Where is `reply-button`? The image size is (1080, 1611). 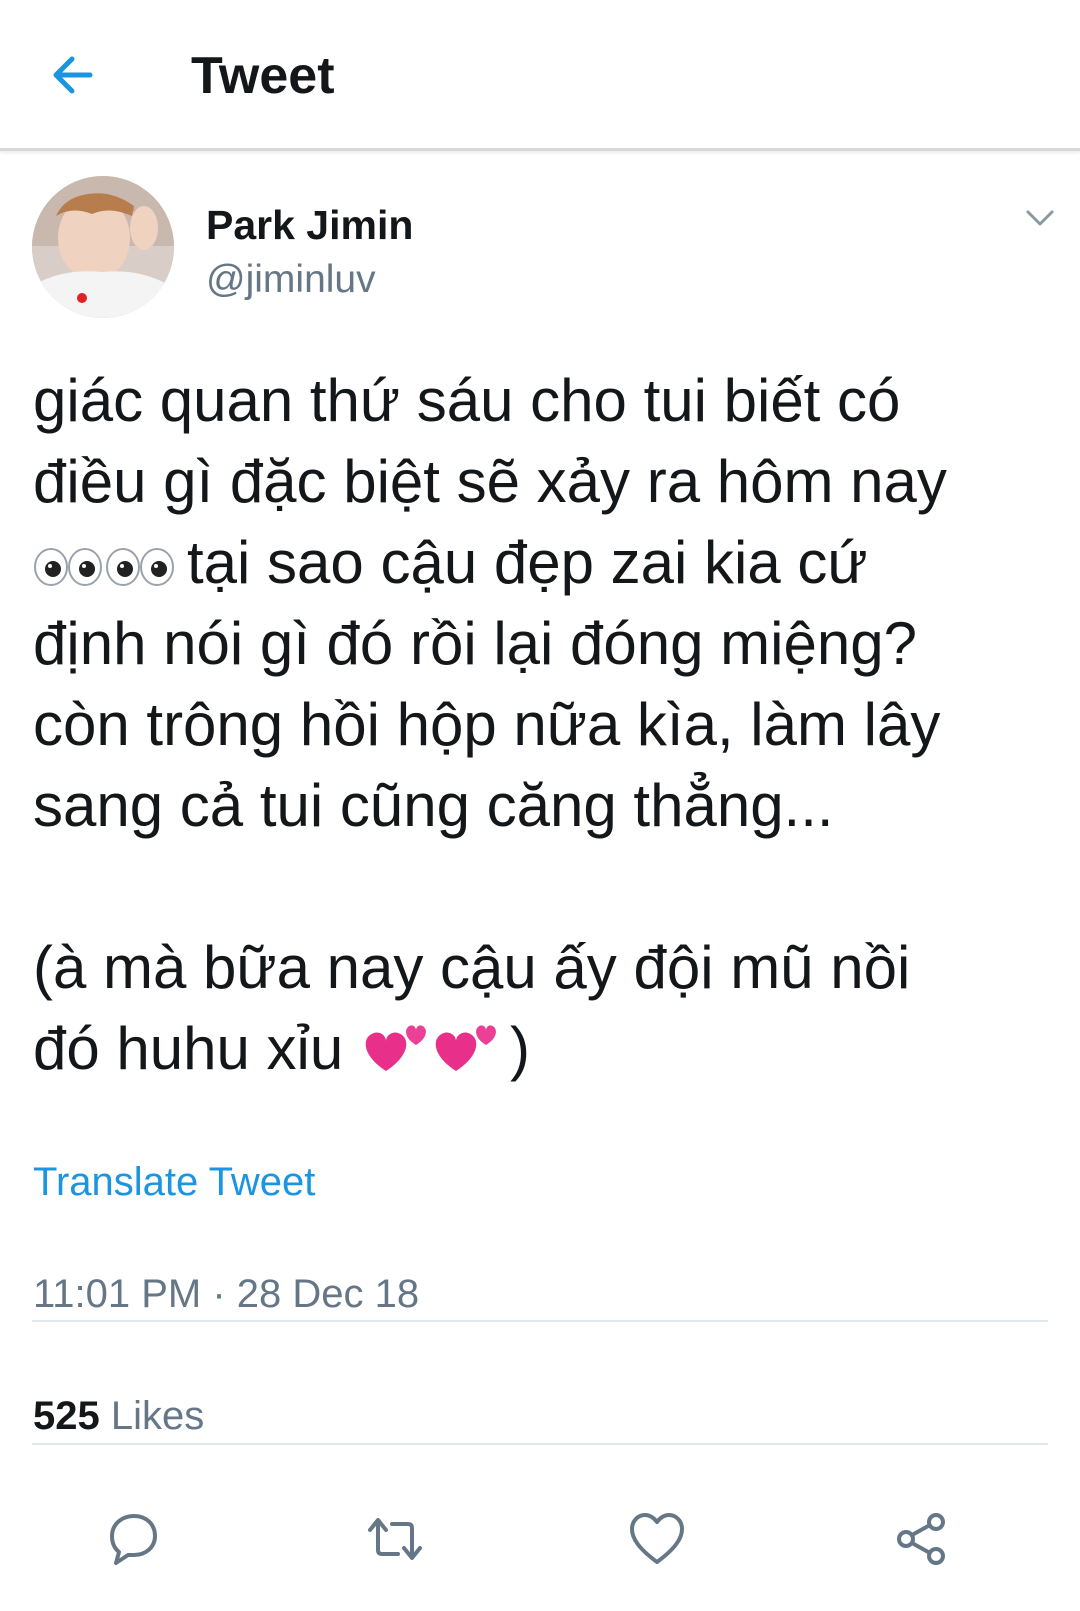
reply-button is located at coordinates (133, 1539).